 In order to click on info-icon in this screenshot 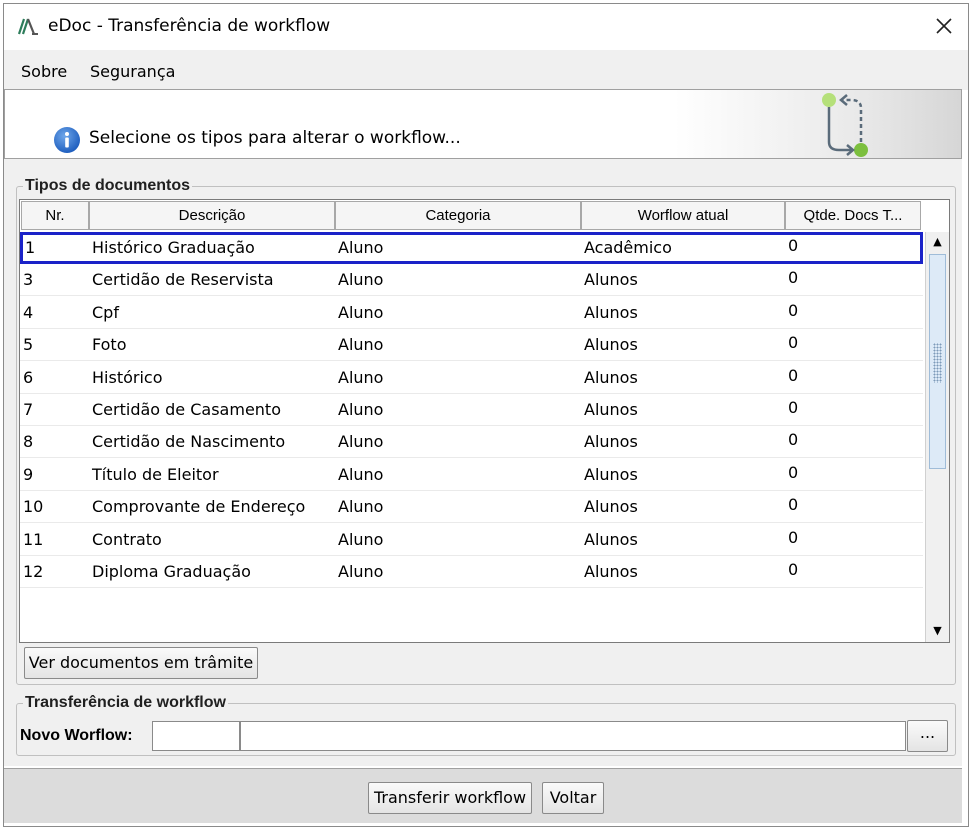, I will do `click(67, 140)`.